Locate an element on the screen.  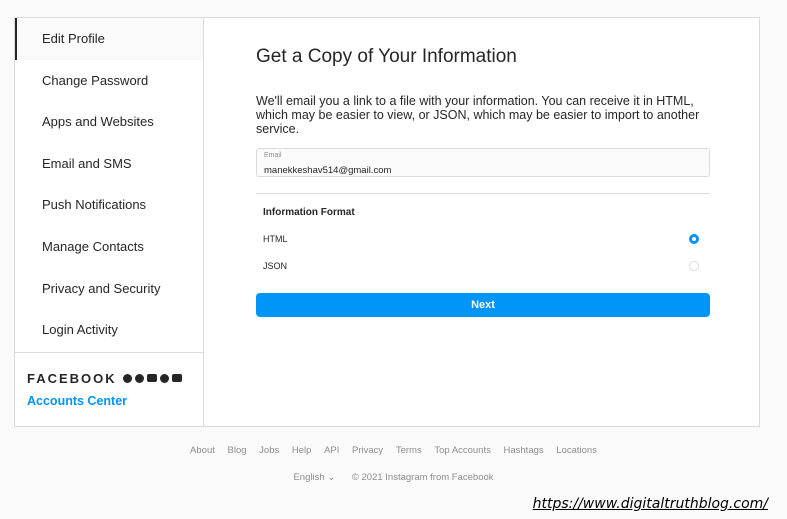
sidebar-item-label: Apps and Websites is located at coordinates (98, 122).